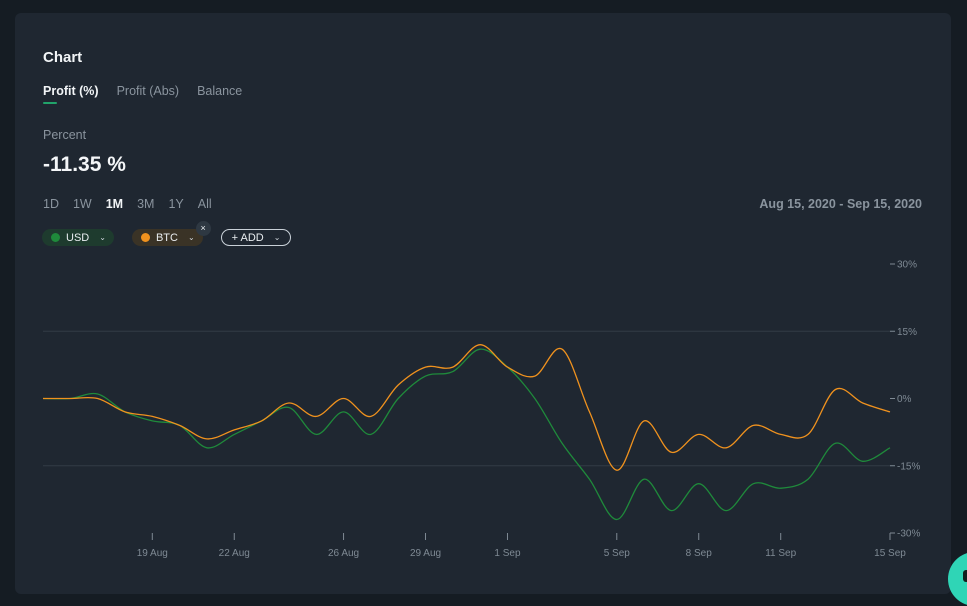 The height and width of the screenshot is (606, 967). Describe the element at coordinates (907, 332) in the screenshot. I see `y-tick-label: 15%` at that location.